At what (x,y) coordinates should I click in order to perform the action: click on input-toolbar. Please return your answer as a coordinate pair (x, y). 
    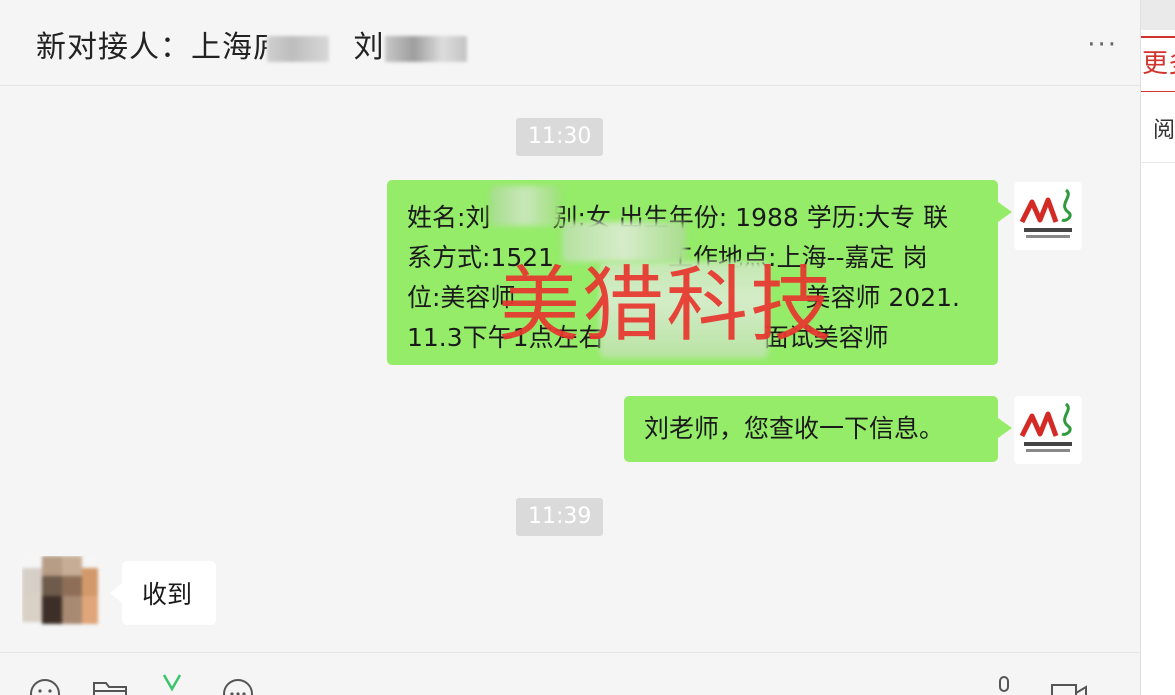
    Looking at the image, I should click on (570, 673).